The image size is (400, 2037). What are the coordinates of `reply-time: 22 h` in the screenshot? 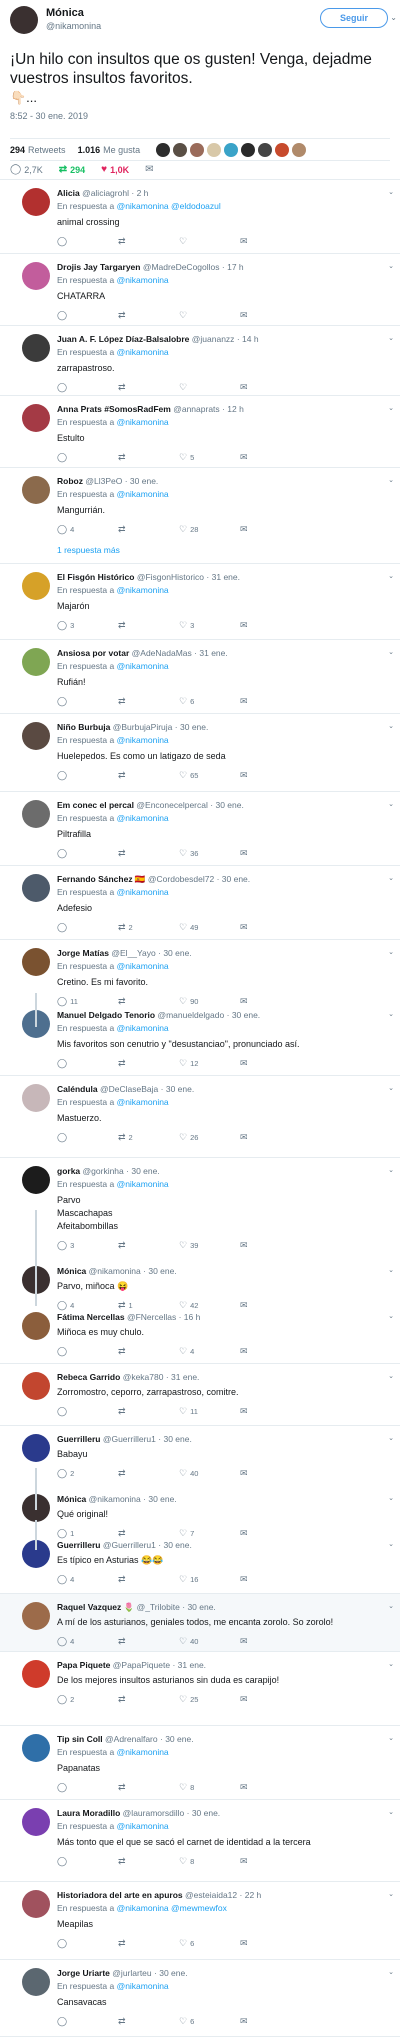 It's located at (253, 1895).